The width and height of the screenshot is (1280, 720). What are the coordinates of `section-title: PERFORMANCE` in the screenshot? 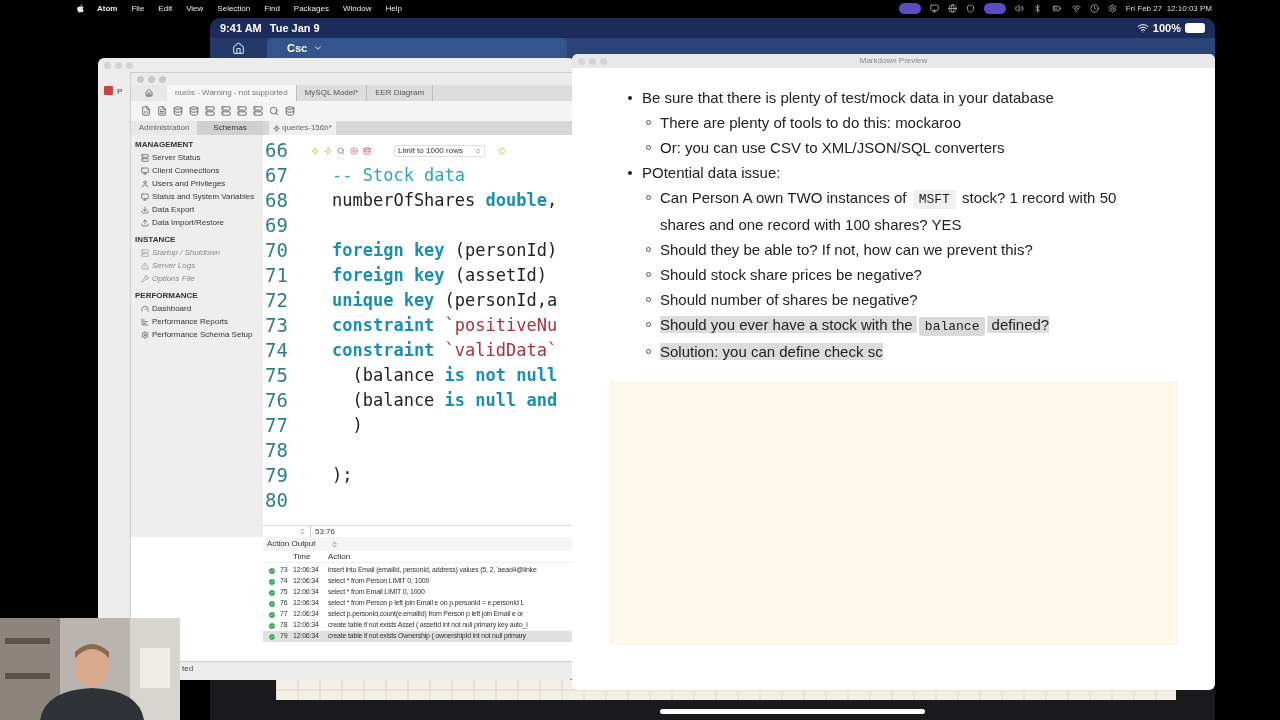 It's located at (167, 296).